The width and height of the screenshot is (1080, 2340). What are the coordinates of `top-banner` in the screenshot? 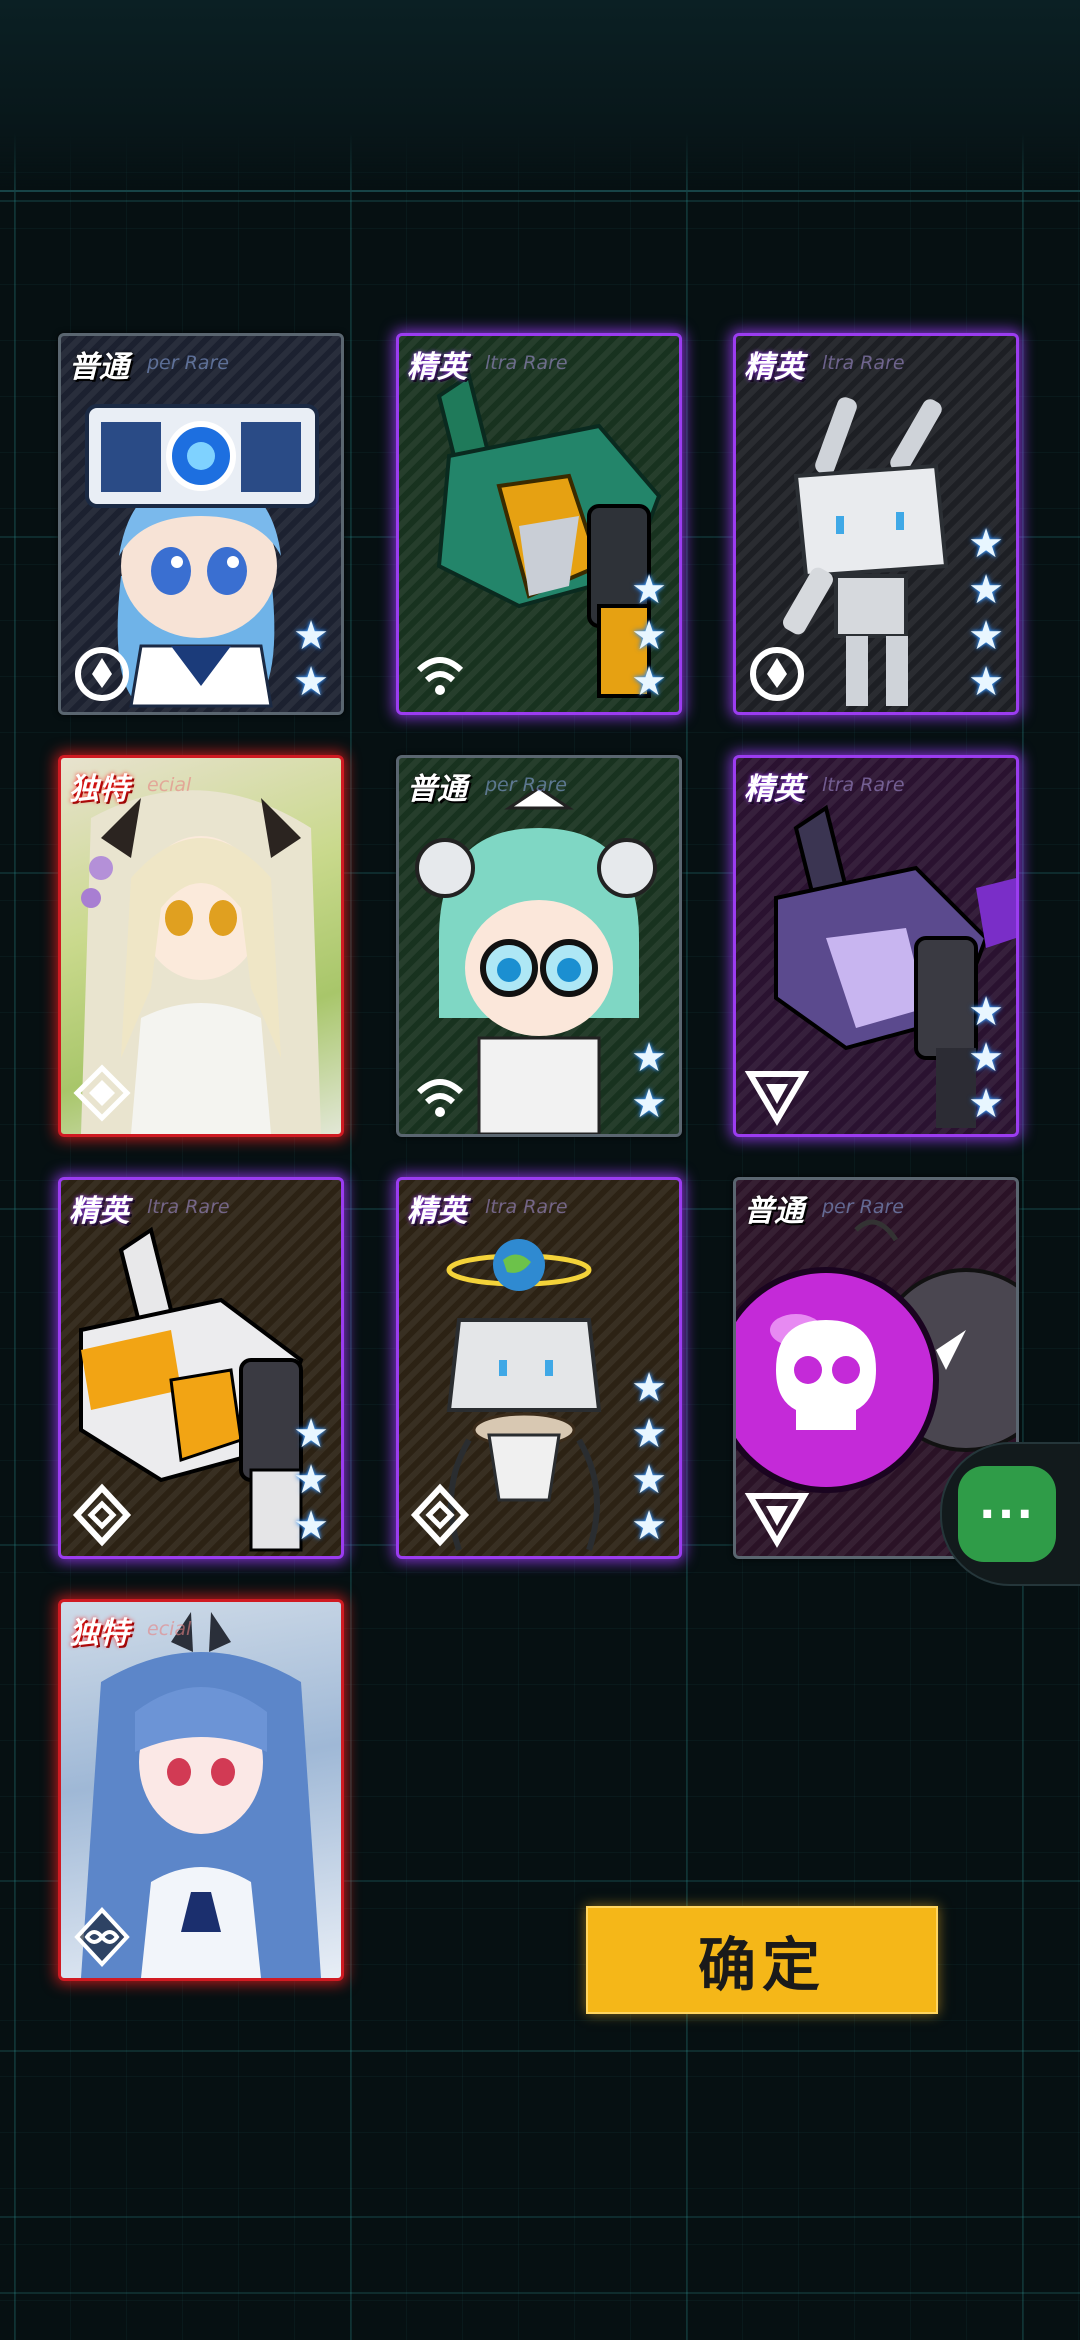 It's located at (540, 96).